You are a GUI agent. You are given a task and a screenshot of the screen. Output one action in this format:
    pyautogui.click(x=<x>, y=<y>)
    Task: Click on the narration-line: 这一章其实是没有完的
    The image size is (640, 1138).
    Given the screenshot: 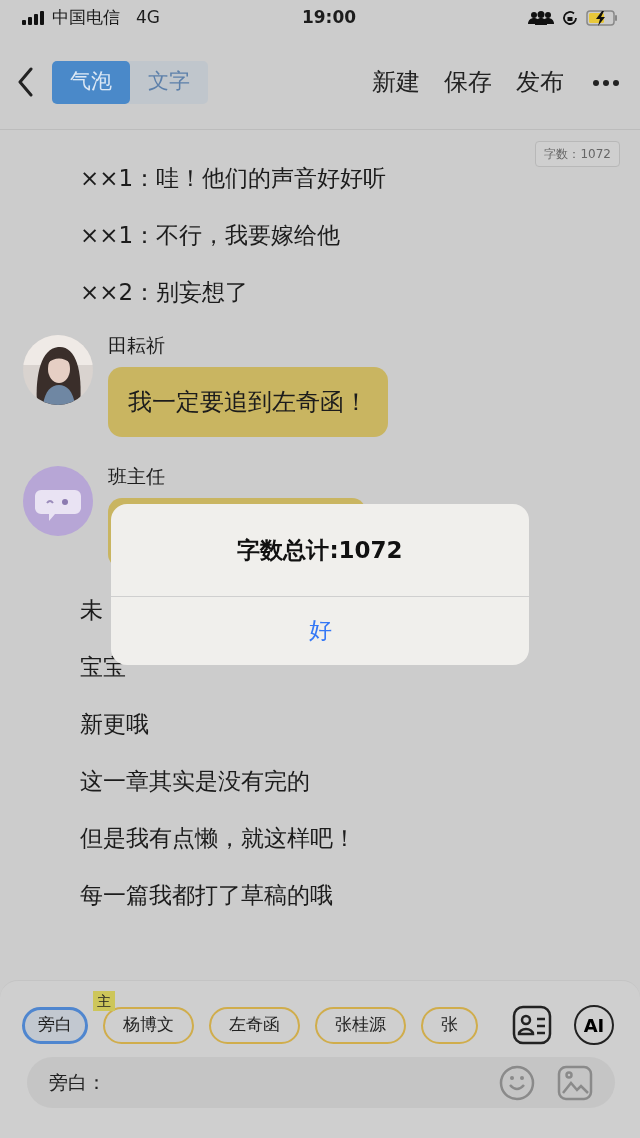 What is the action you would take?
    pyautogui.click(x=195, y=781)
    